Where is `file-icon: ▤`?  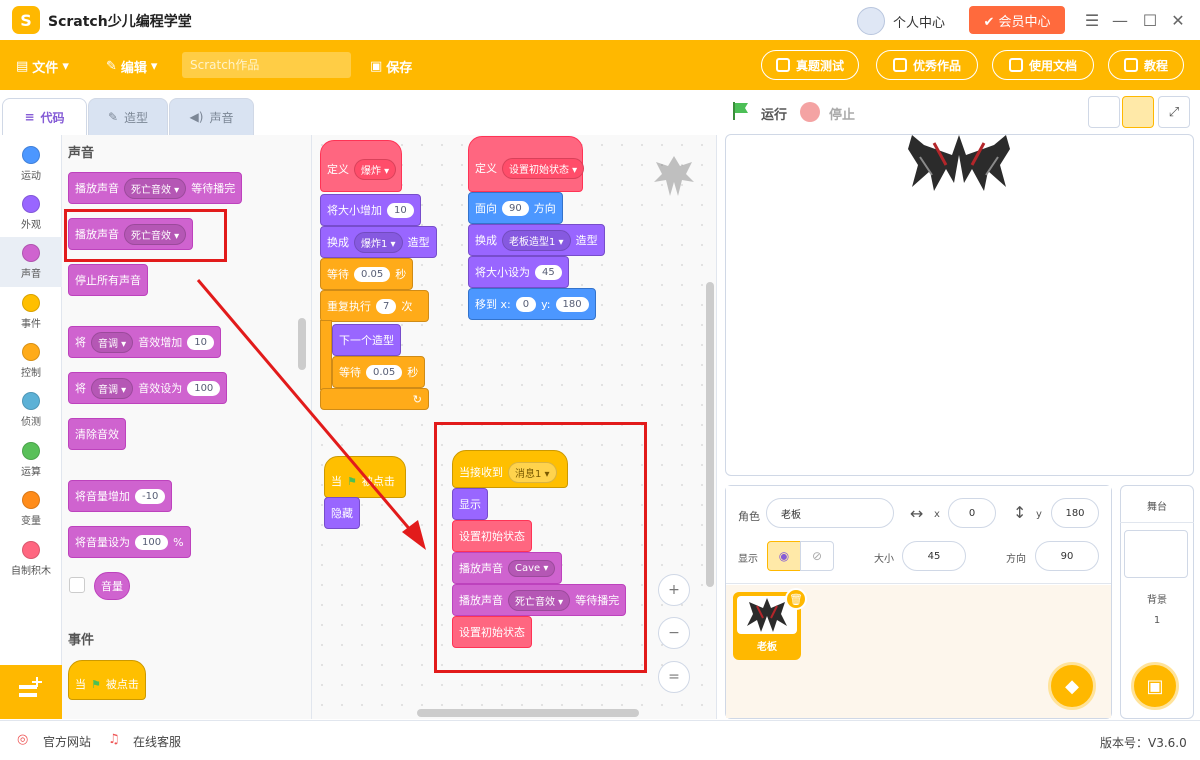
file-icon: ▤ is located at coordinates (22, 66).